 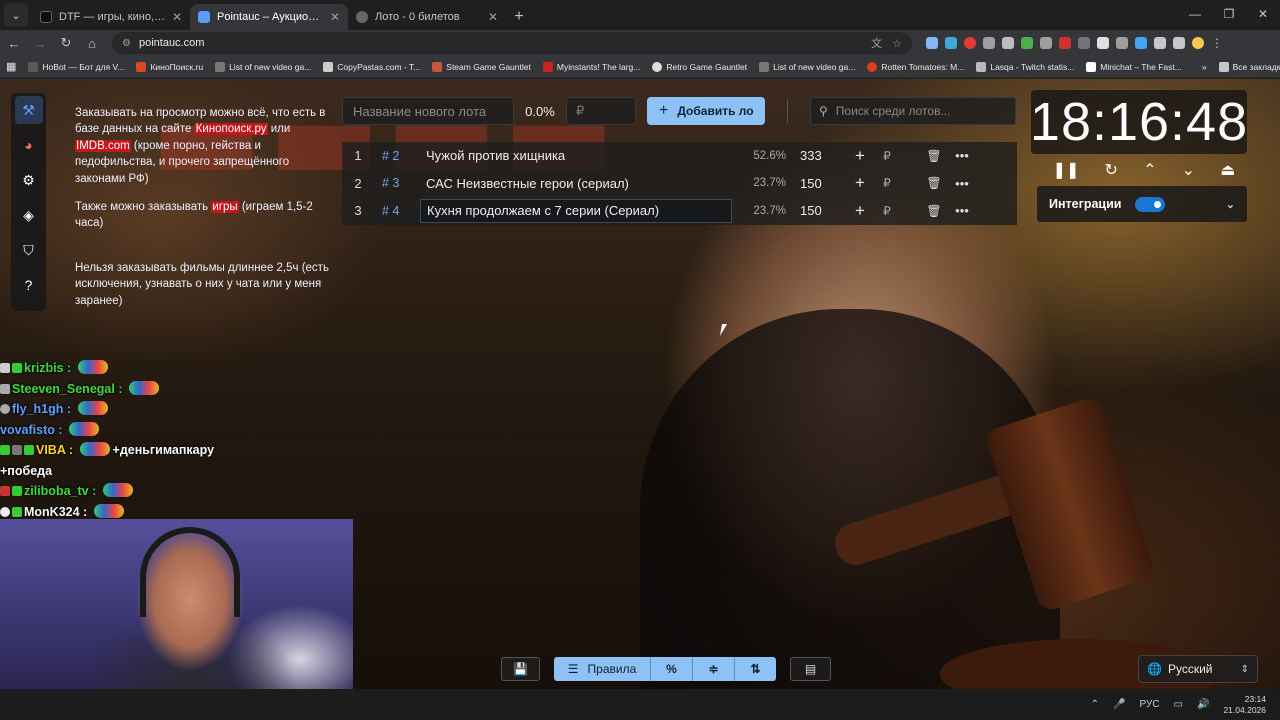 I want to click on language-select: 🌐 Русский ⇕, so click(x=1198, y=669).